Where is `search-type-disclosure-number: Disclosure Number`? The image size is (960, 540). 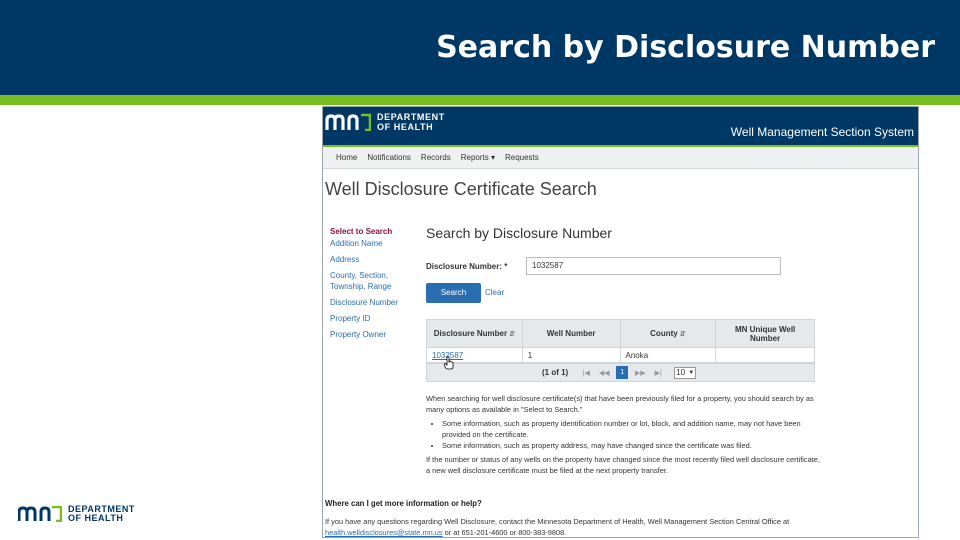 search-type-disclosure-number: Disclosure Number is located at coordinates (370, 302).